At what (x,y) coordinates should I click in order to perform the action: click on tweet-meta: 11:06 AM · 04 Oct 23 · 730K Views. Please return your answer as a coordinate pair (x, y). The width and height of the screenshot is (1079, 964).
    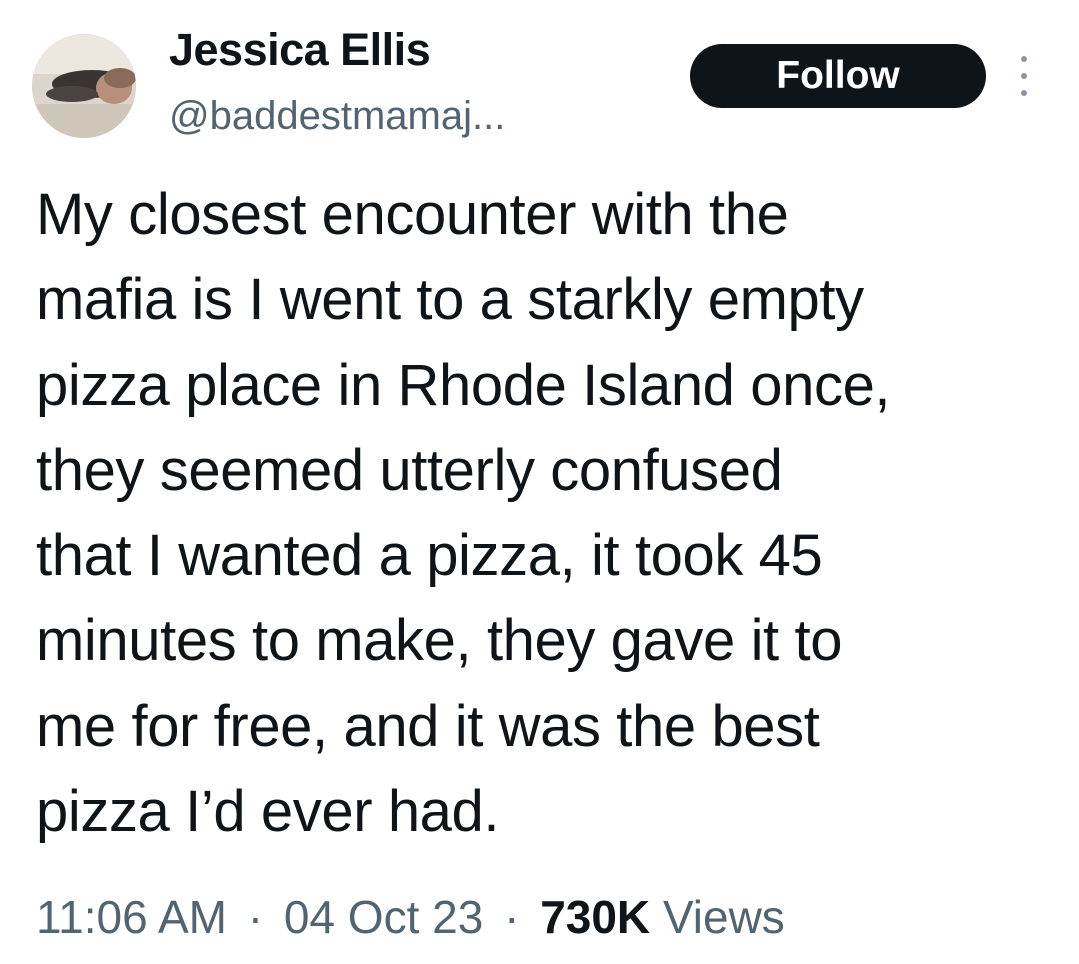
    Looking at the image, I should click on (410, 917).